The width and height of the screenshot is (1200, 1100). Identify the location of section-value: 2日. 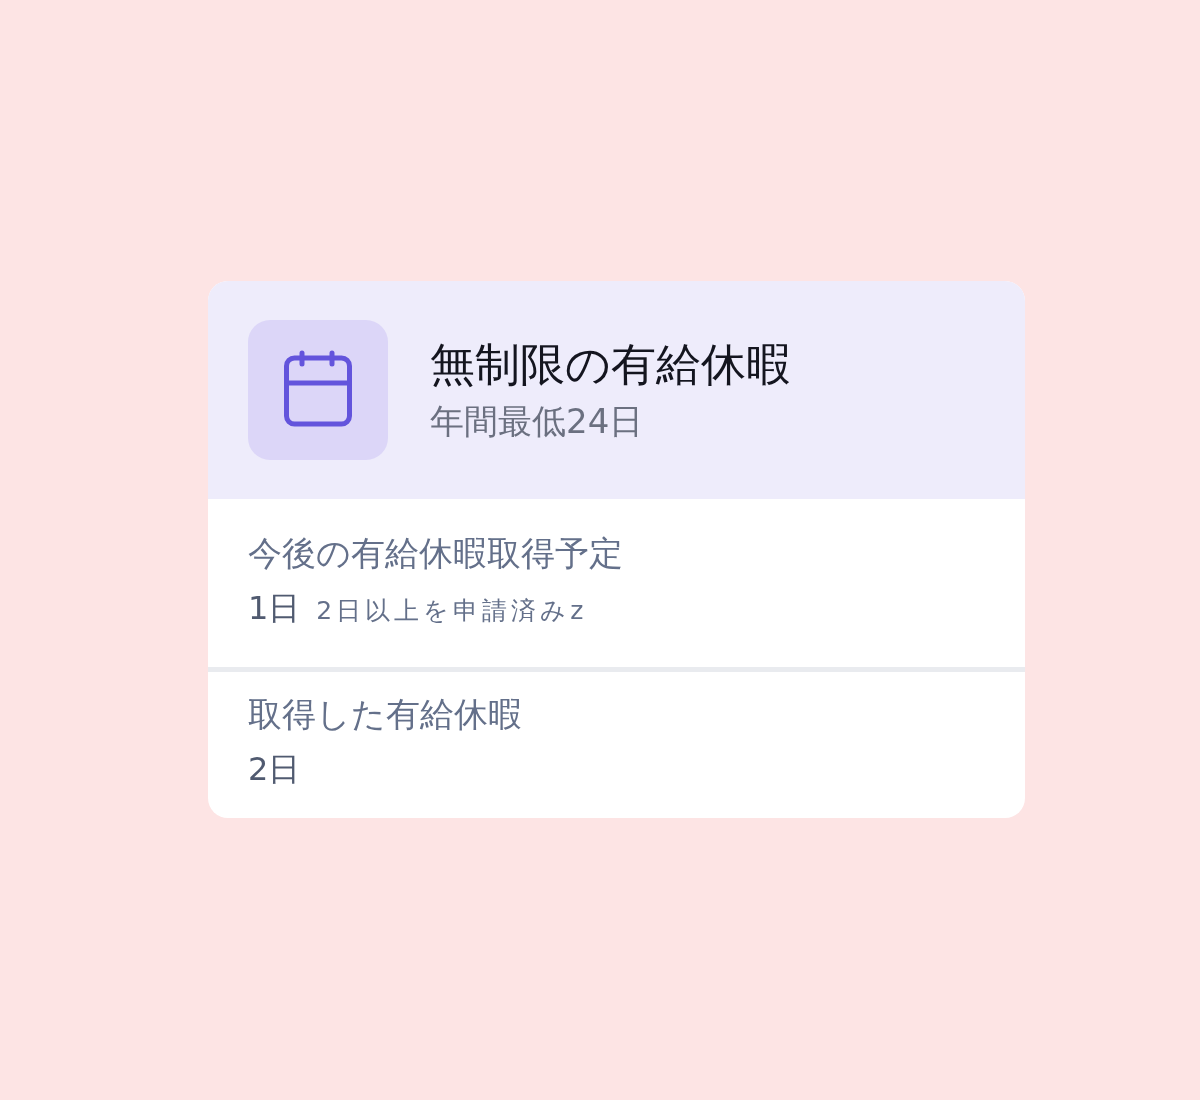
(274, 769).